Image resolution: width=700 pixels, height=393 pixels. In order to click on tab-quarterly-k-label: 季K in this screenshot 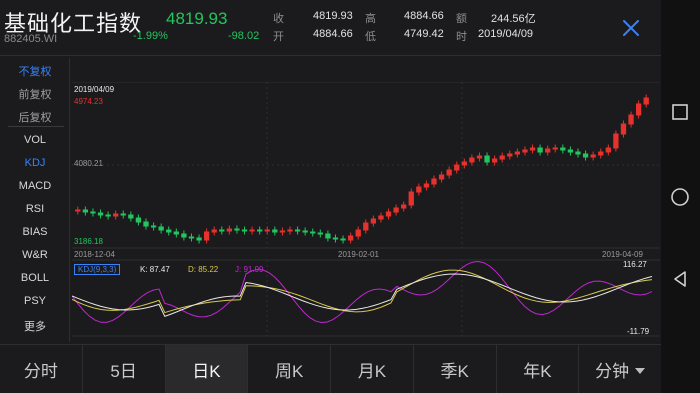, I will do `click(454, 371)`.